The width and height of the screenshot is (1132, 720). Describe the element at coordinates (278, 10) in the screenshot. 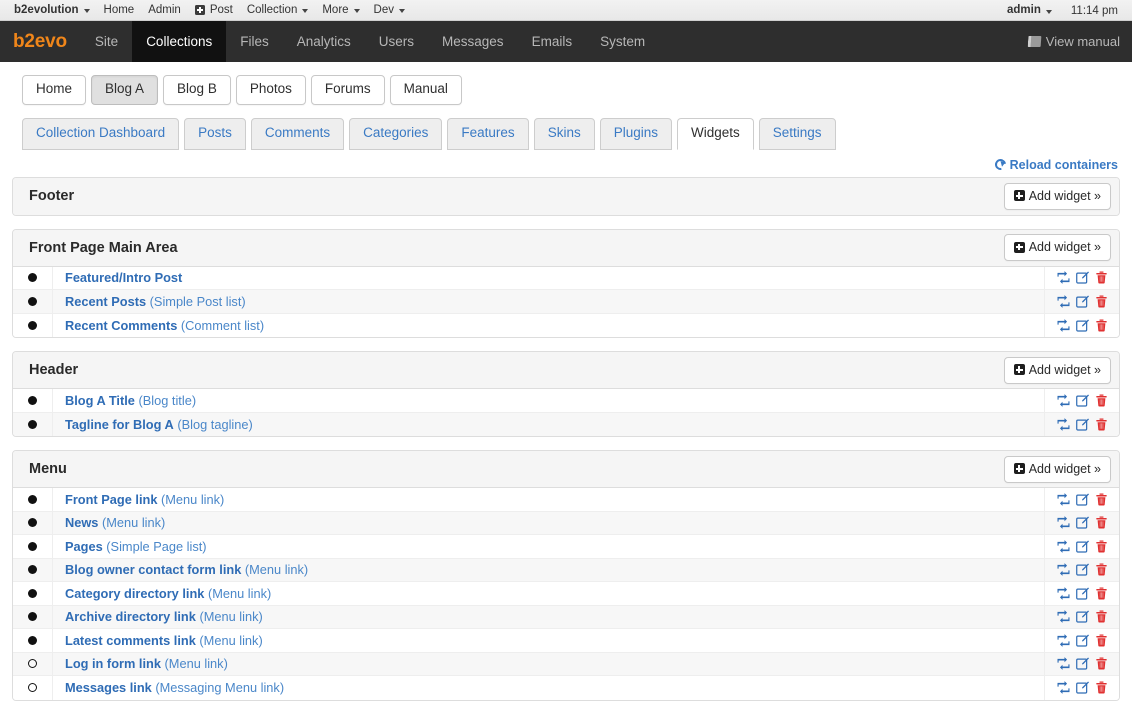

I see `evobar-item-collection: Collection` at that location.